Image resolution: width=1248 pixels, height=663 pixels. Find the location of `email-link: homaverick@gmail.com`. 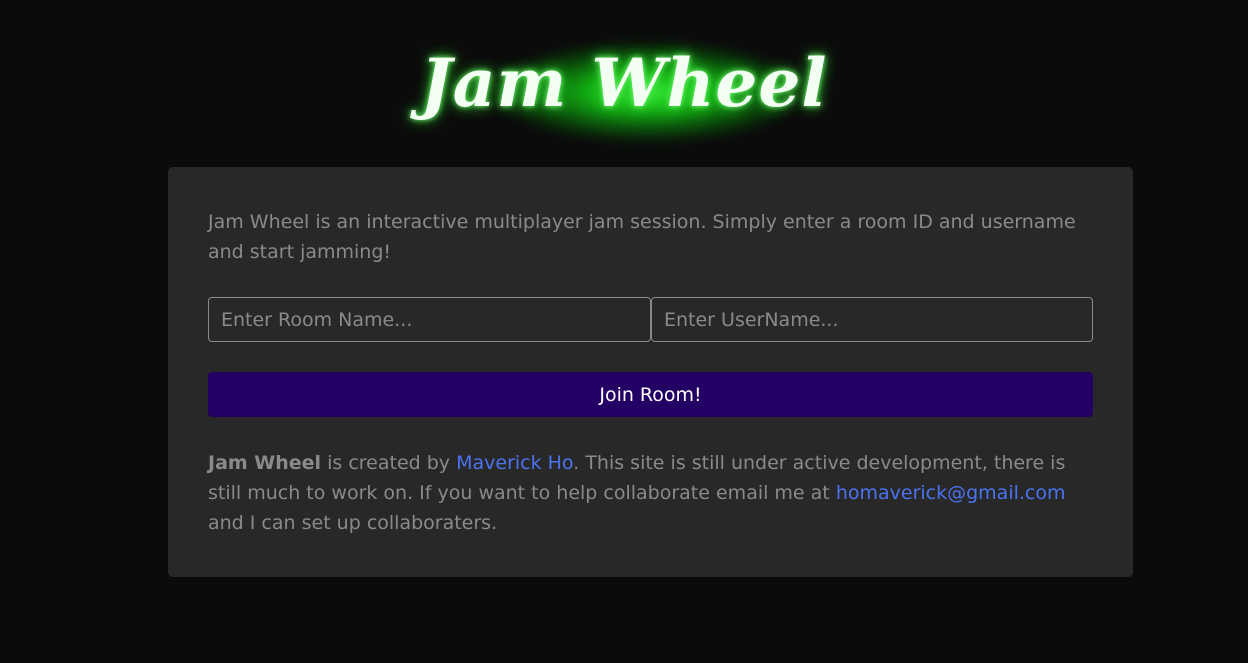

email-link: homaverick@gmail.com is located at coordinates (951, 493).